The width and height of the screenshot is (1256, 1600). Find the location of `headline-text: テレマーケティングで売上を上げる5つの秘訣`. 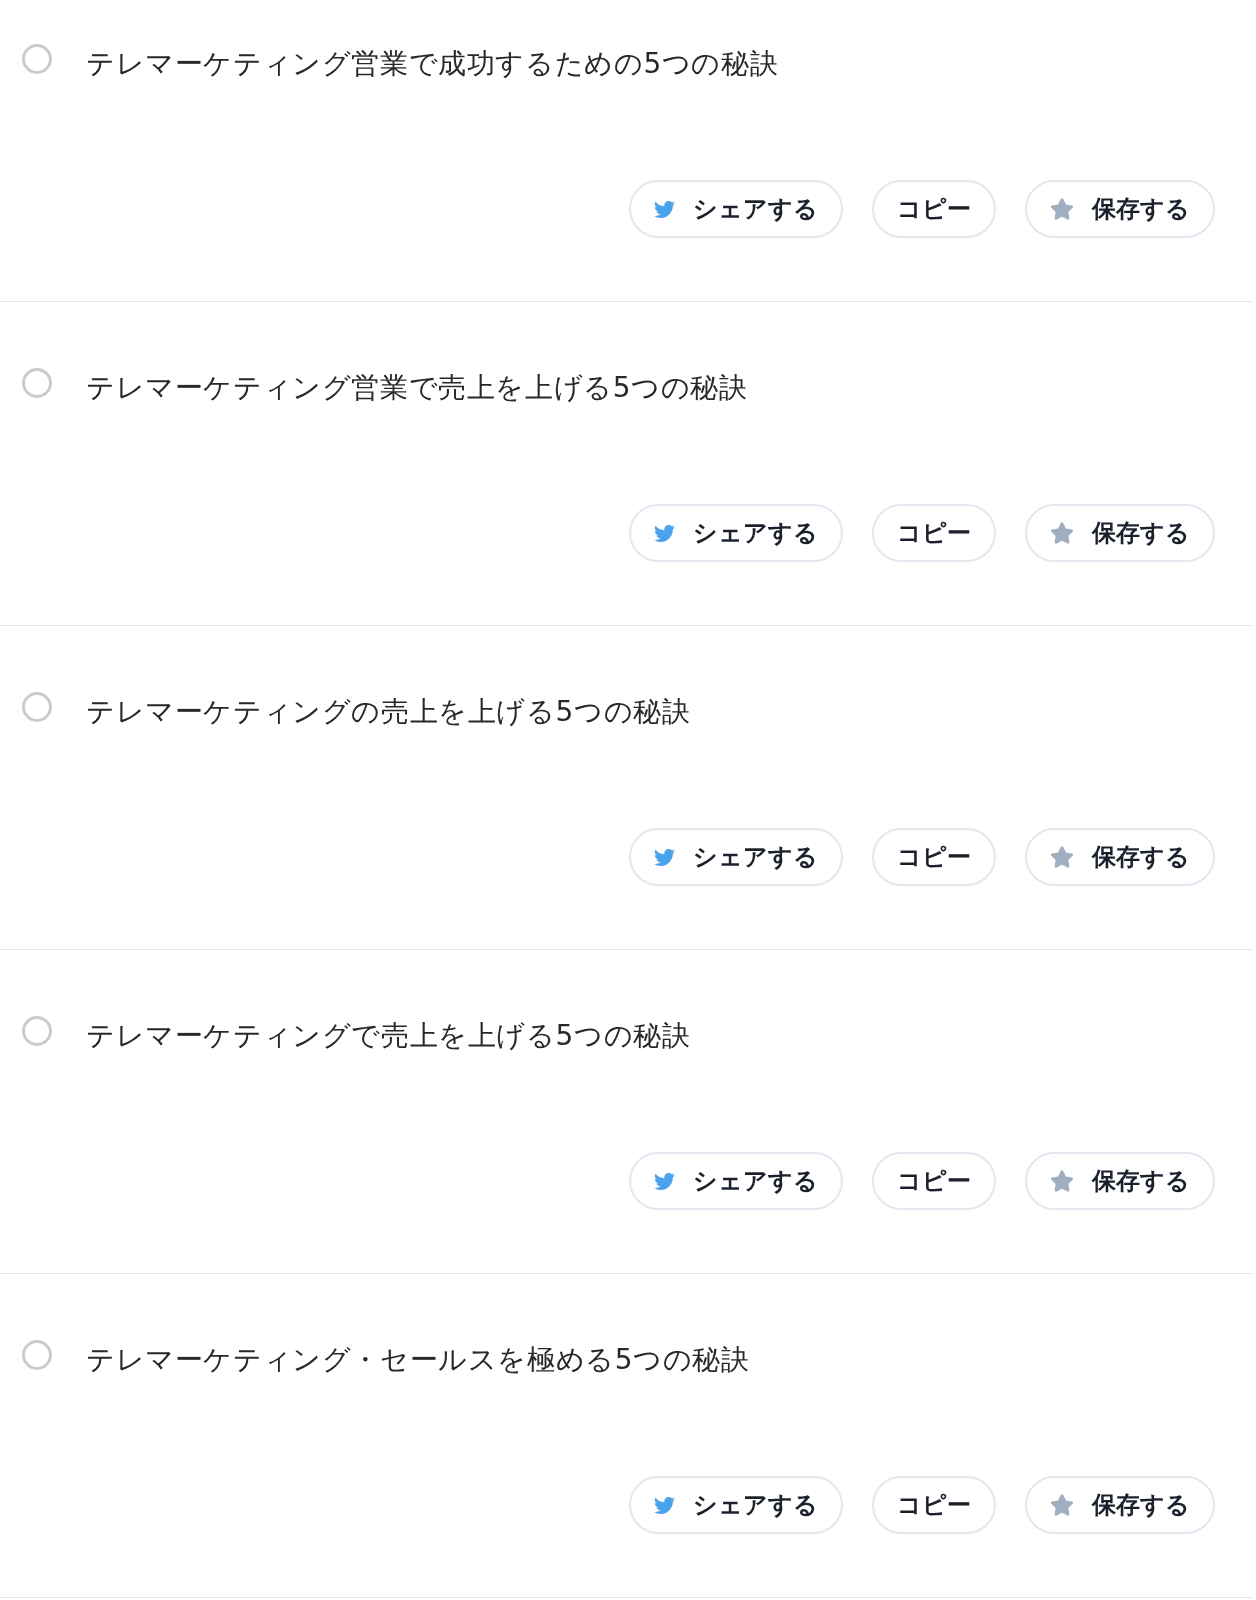

headline-text: テレマーケティングで売上を上げる5つの秘訣 is located at coordinates (388, 1036).